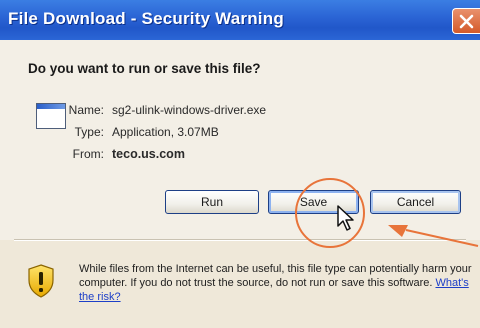 The width and height of the screenshot is (480, 328). Describe the element at coordinates (88, 154) in the screenshot. I see `file-from-label: From:` at that location.